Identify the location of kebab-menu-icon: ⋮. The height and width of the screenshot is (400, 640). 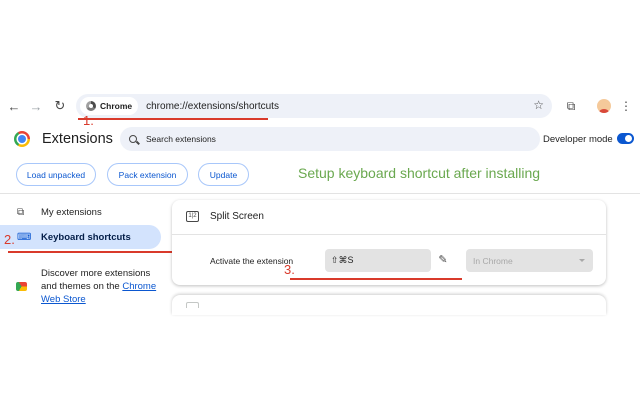
(626, 106).